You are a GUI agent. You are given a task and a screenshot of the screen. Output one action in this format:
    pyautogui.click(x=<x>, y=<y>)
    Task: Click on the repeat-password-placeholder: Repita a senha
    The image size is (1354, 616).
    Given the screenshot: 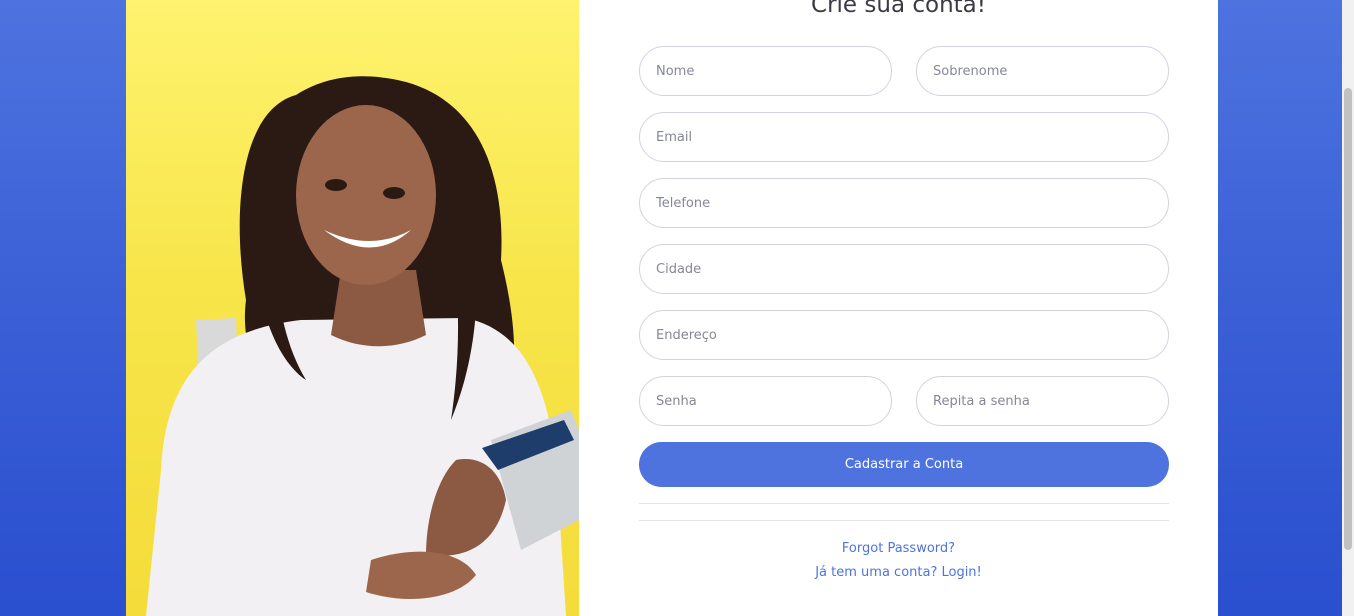 What is the action you would take?
    pyautogui.click(x=981, y=401)
    